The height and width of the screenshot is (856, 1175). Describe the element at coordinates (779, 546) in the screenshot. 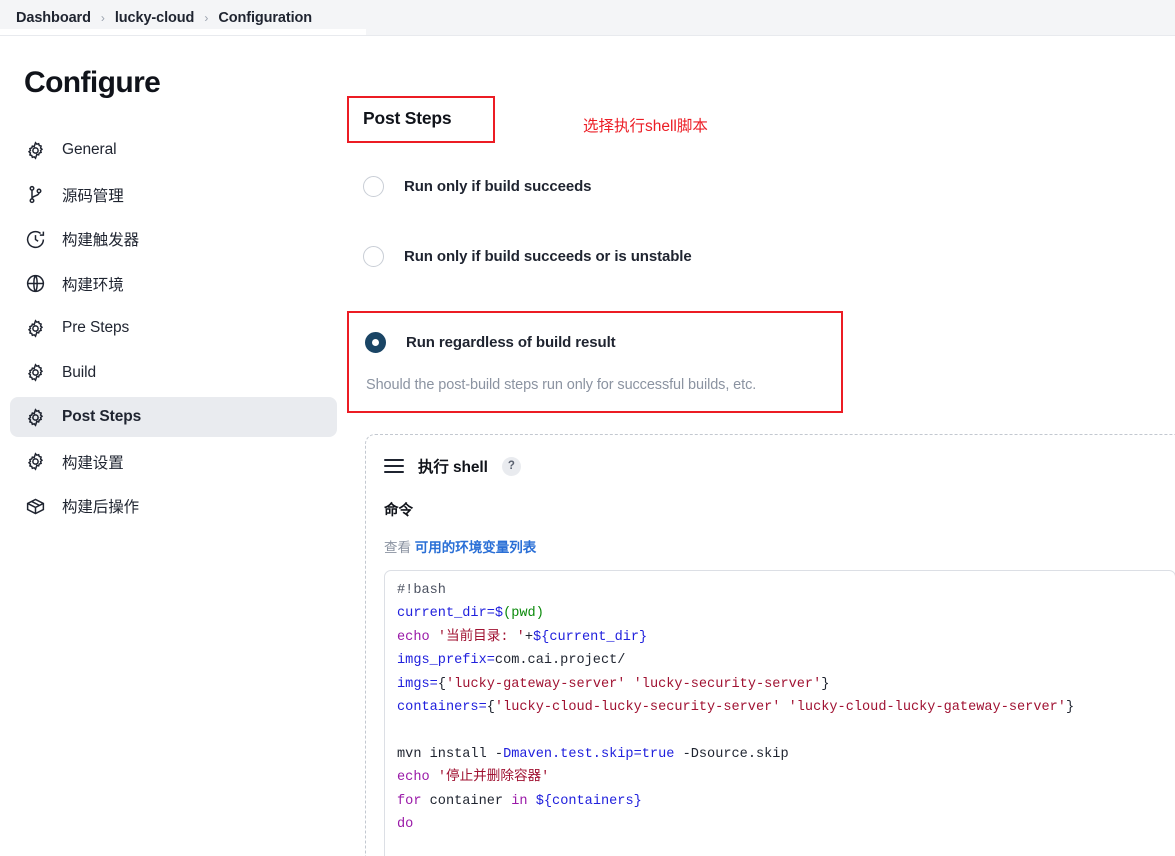

I see `env-variables-line: 查看 可用的环境变量列表` at that location.